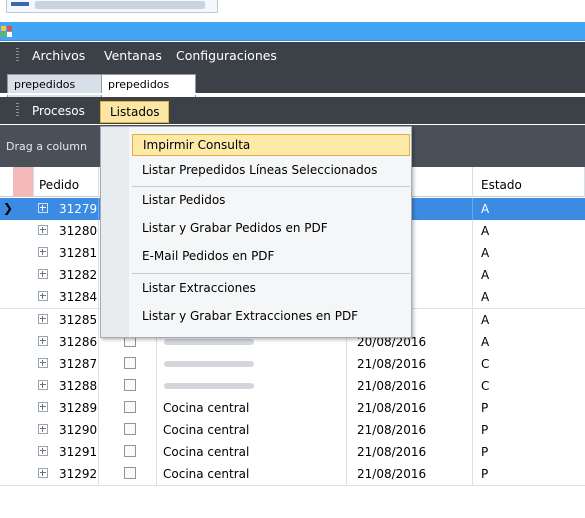 The width and height of the screenshot is (585, 518). What do you see at coordinates (292, 55) in the screenshot?
I see `main-menubar: Archivos Ventanas Configuraciones` at bounding box center [292, 55].